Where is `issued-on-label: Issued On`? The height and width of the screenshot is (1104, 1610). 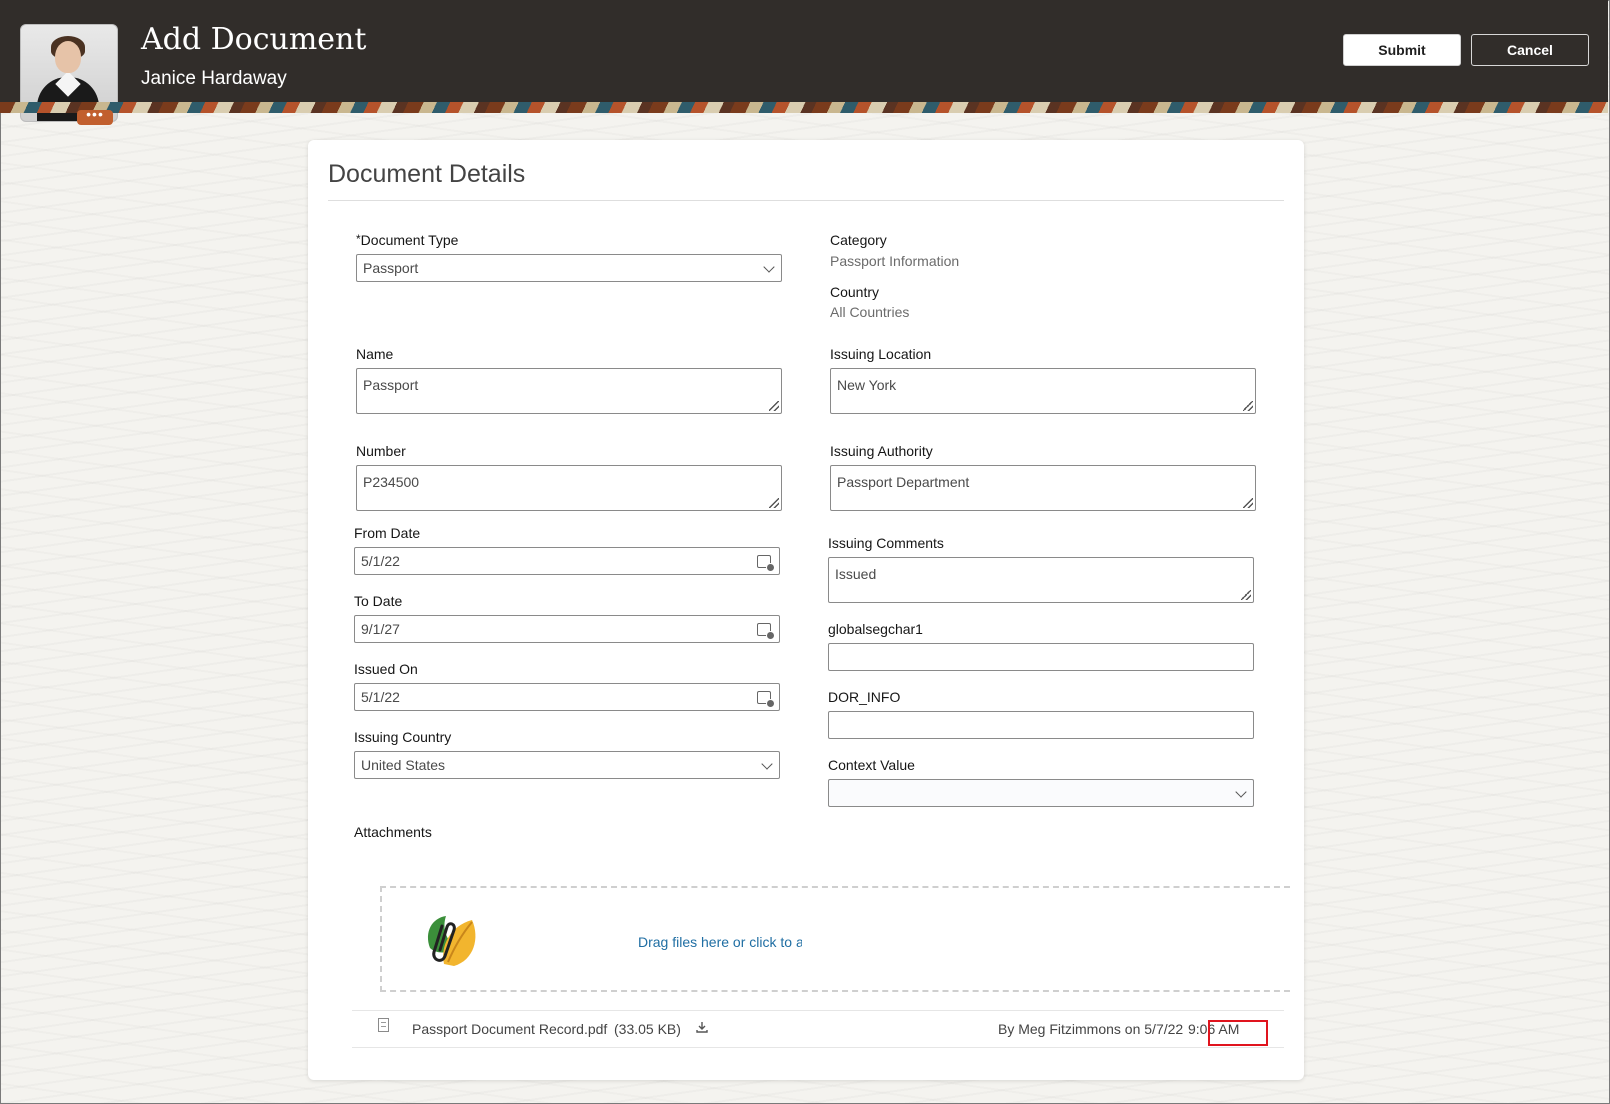
issued-on-label: Issued On is located at coordinates (386, 669).